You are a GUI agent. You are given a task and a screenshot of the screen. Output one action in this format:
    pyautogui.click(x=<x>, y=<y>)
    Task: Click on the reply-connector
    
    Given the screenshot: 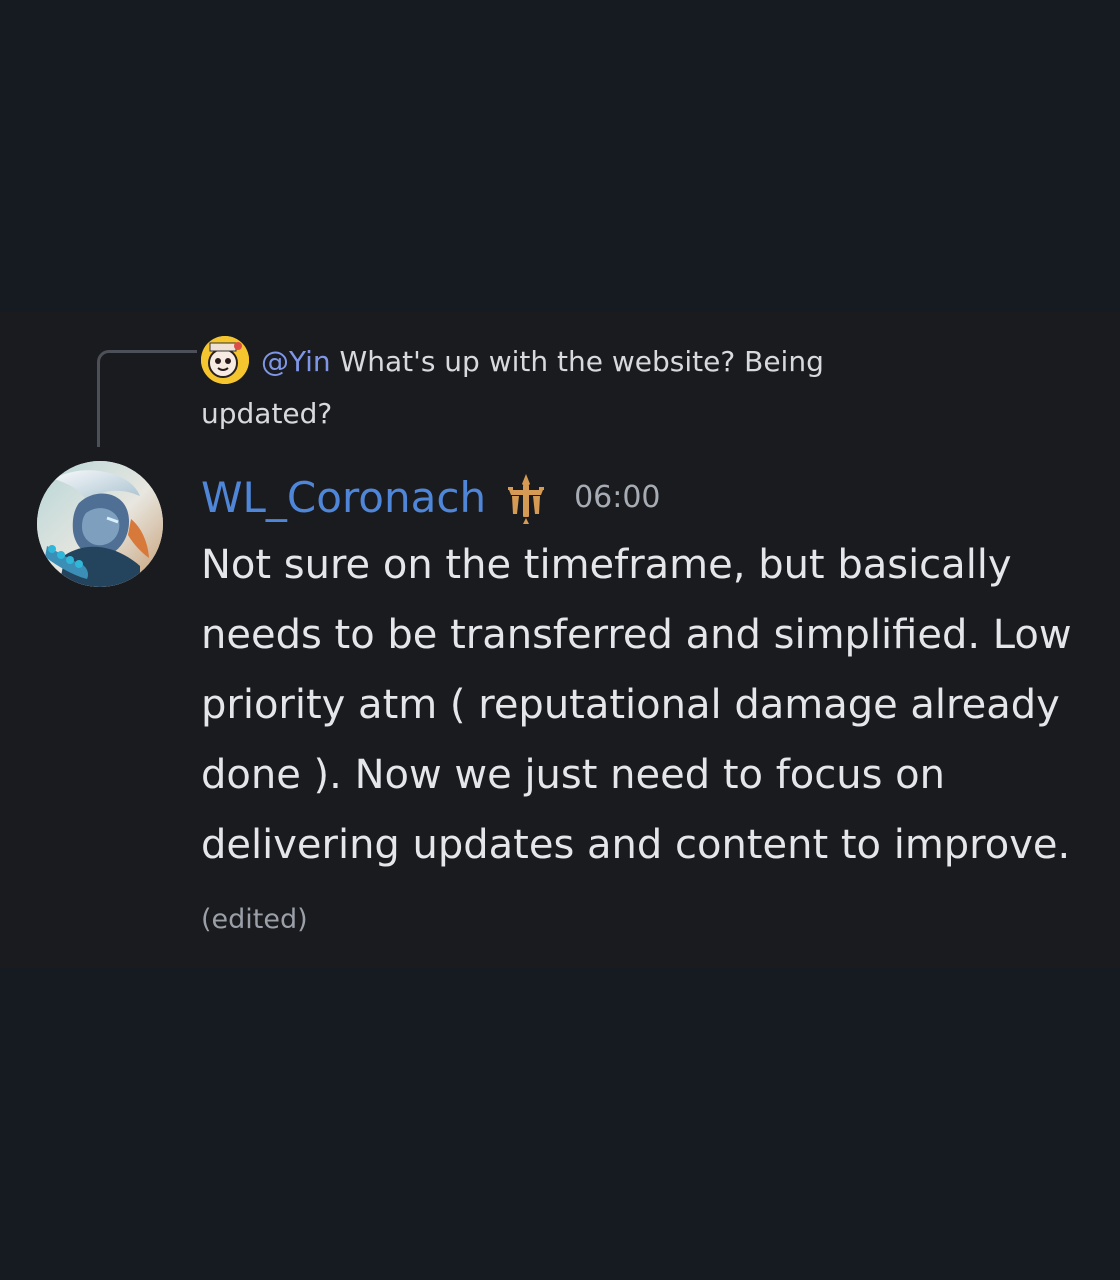 What is the action you would take?
    pyautogui.click(x=147, y=398)
    